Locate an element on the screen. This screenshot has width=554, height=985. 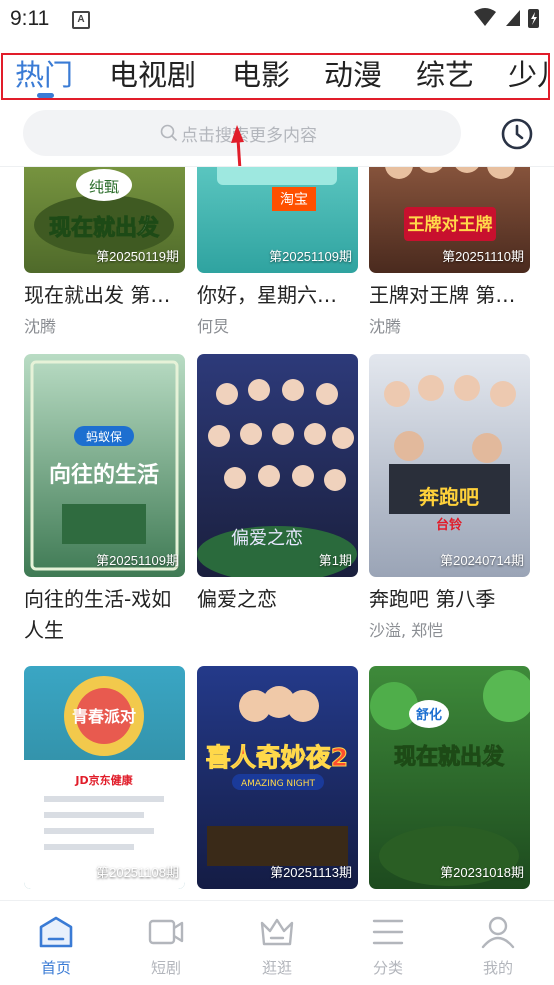
poster-image: 淘宝 第20251109期 is located at coordinates (277, 220).